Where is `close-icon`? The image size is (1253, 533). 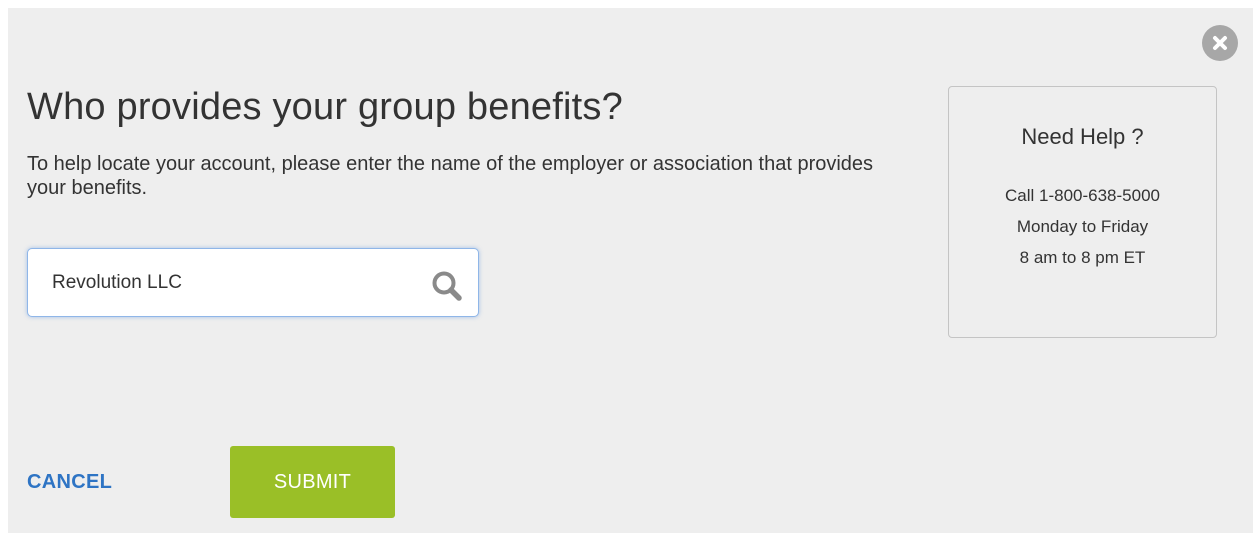 close-icon is located at coordinates (1220, 43).